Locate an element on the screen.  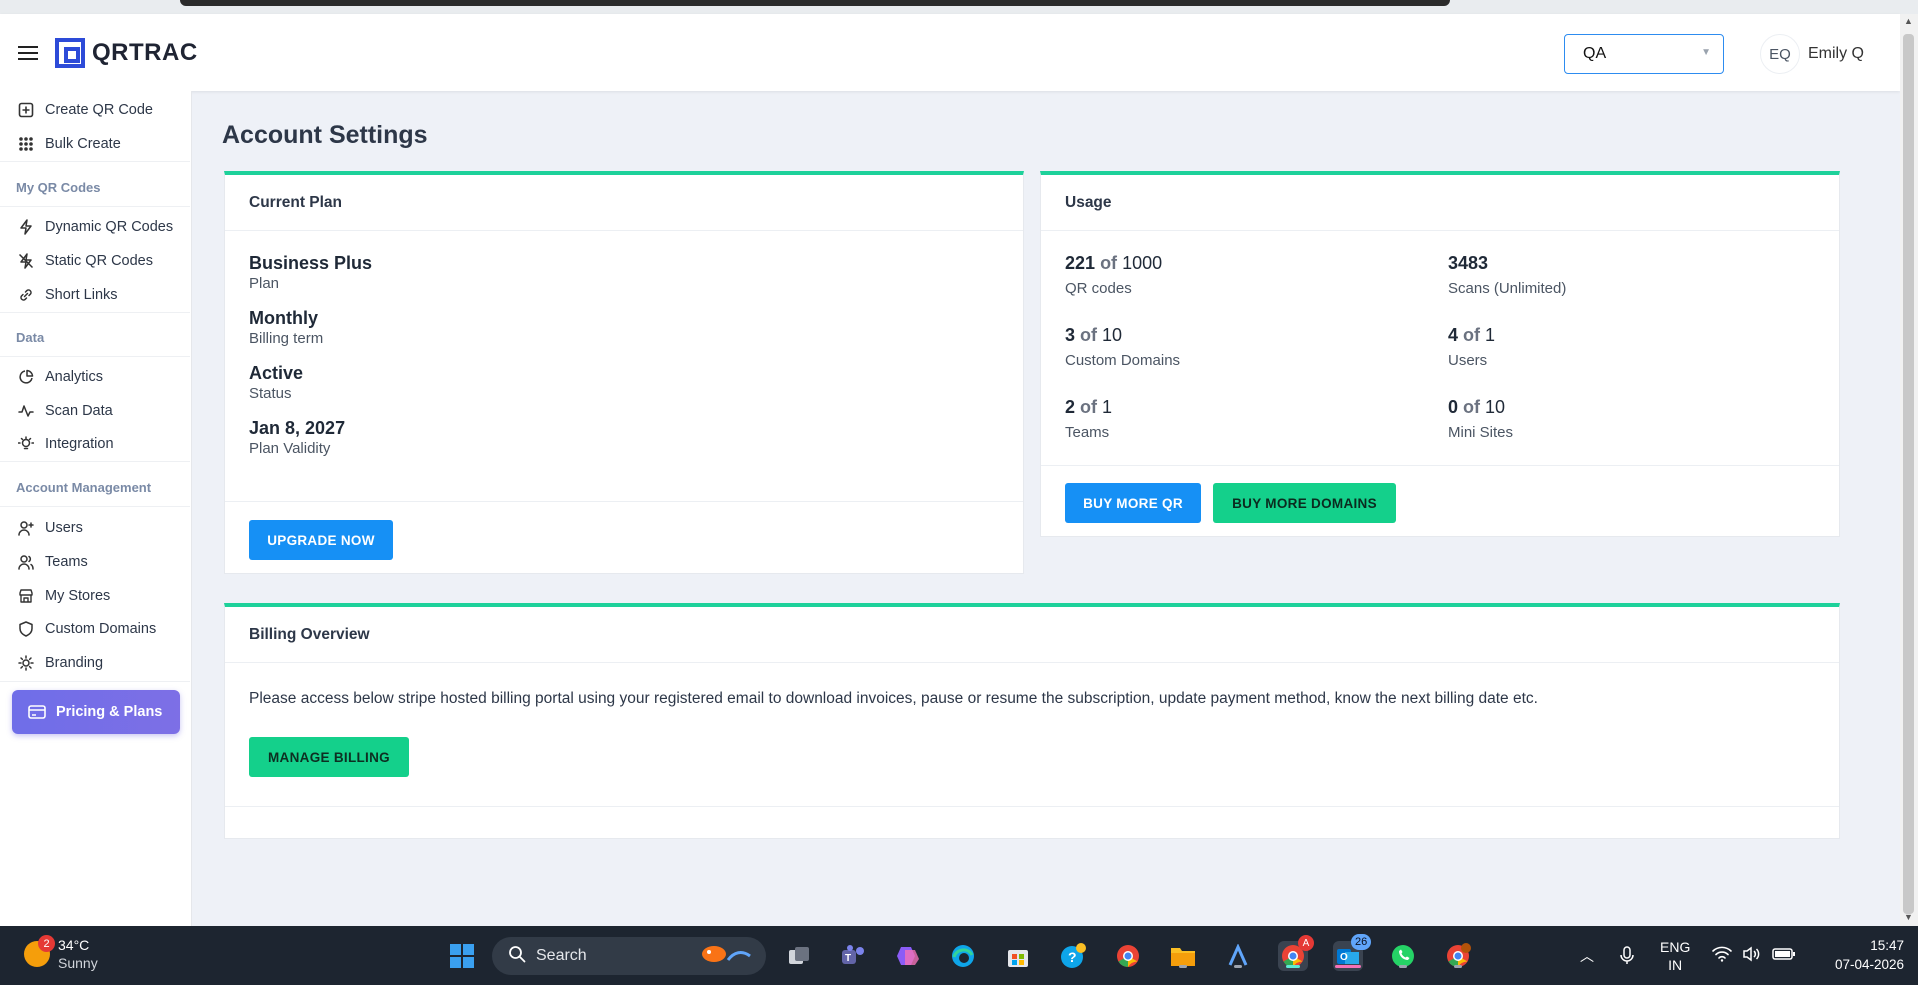
bulb-icon is located at coordinates (26, 444).